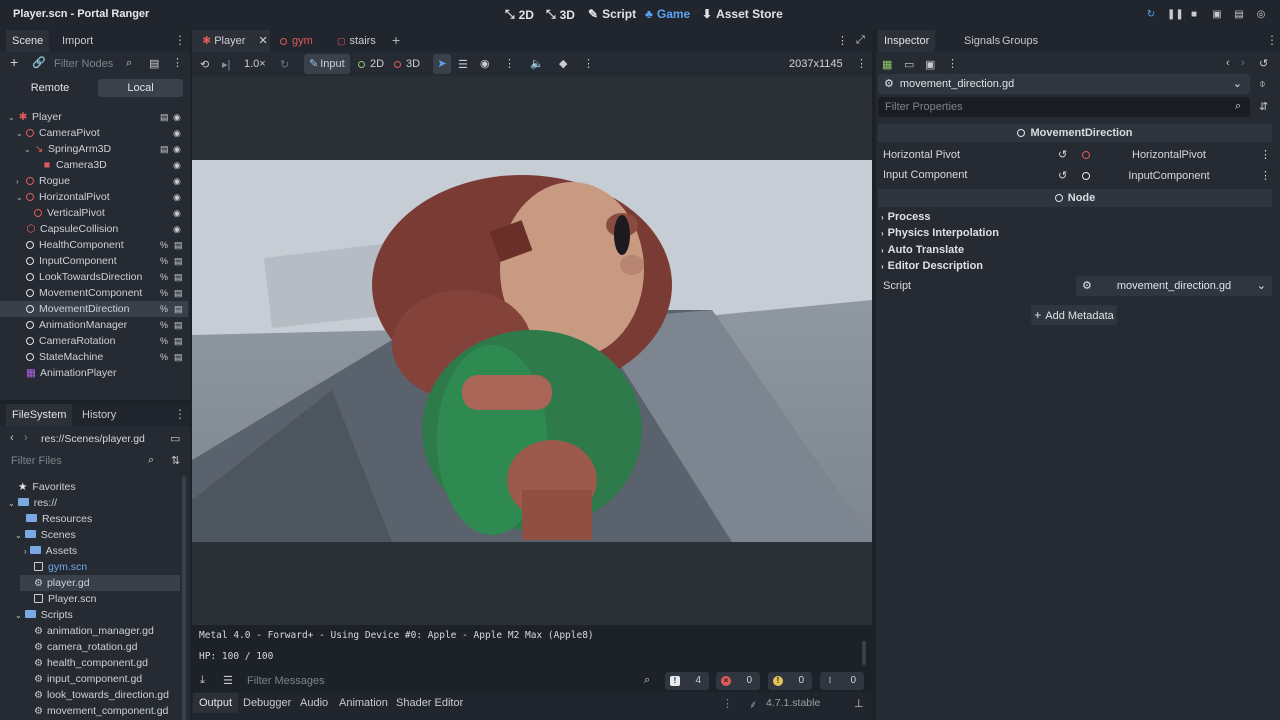  Describe the element at coordinates (12, 438) in the screenshot. I see `back-icon: ‹` at that location.